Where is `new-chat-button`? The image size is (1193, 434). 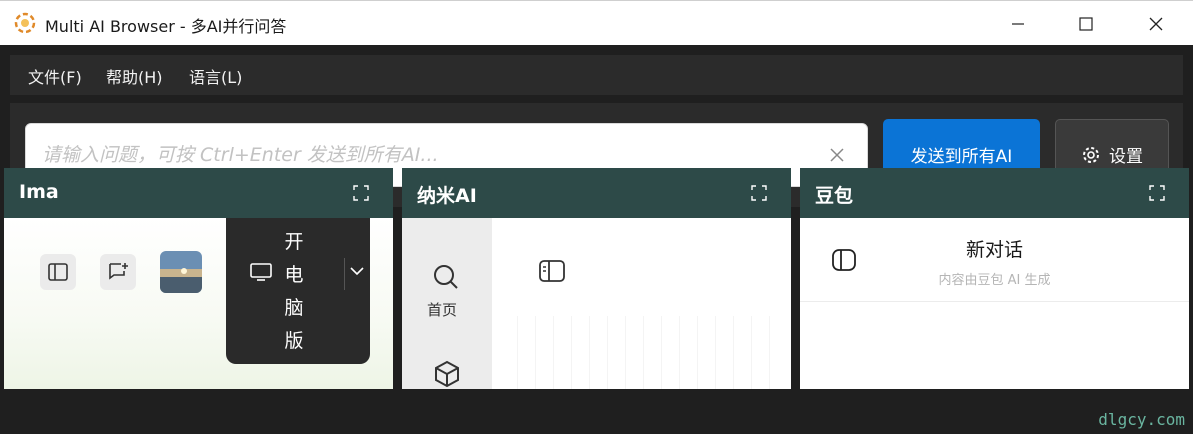
new-chat-button is located at coordinates (118, 272).